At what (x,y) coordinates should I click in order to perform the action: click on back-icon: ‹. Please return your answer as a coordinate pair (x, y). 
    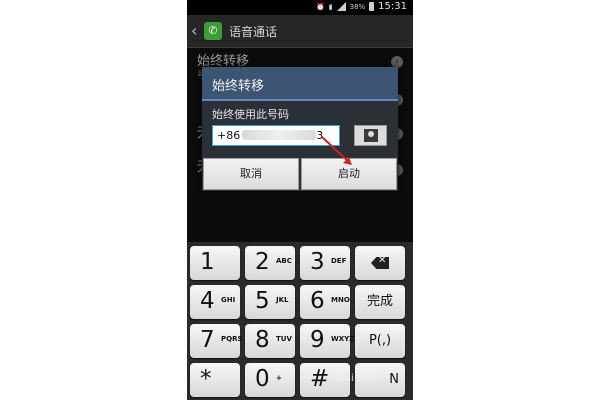
    Looking at the image, I should click on (198, 31).